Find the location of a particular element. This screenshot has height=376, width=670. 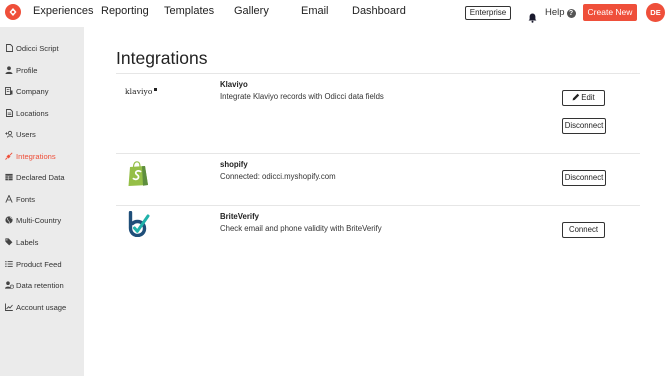

sidebar-item-label: Declared Data is located at coordinates (40, 177).